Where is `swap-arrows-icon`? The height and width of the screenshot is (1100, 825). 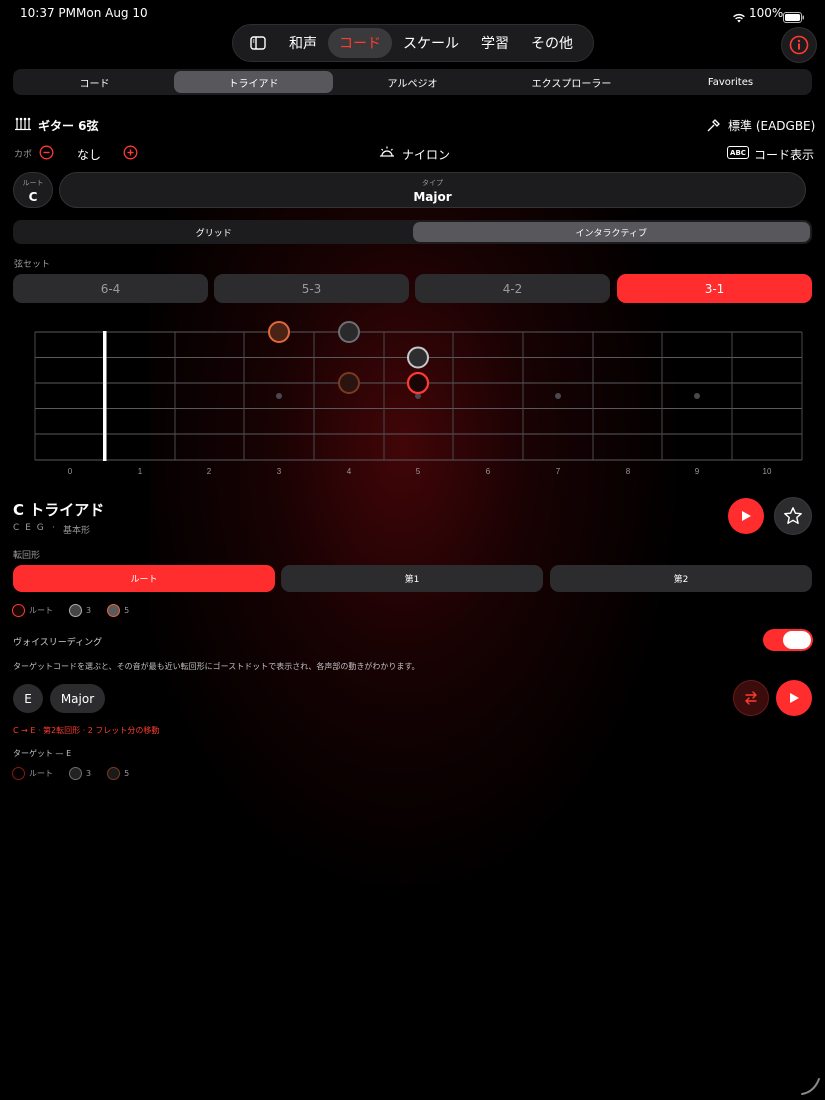 swap-arrows-icon is located at coordinates (751, 698).